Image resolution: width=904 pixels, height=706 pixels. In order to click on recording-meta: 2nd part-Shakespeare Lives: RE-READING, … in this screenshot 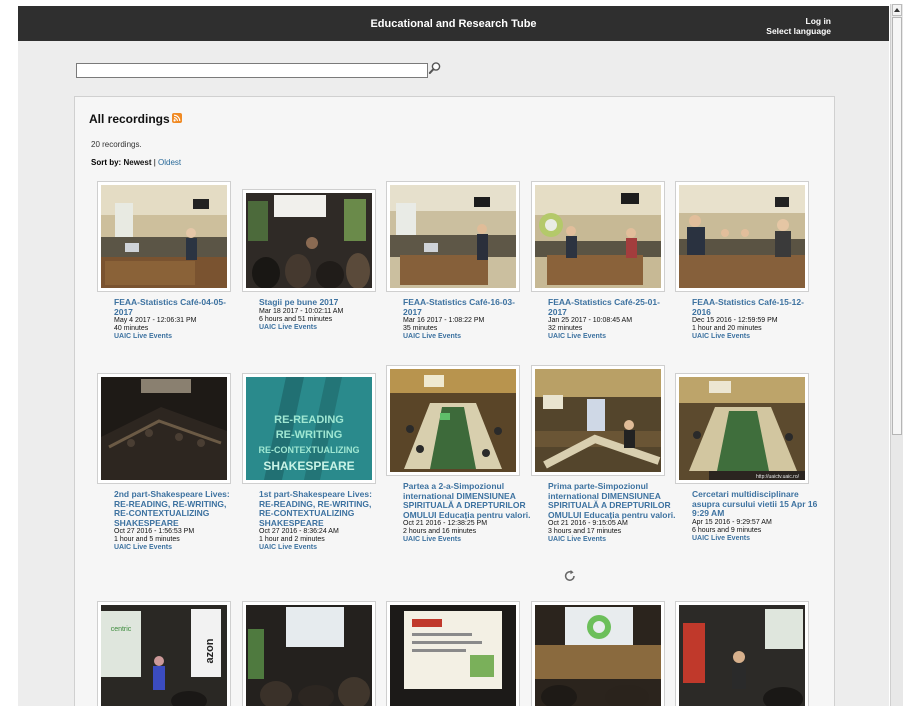, I will do `click(178, 520)`.